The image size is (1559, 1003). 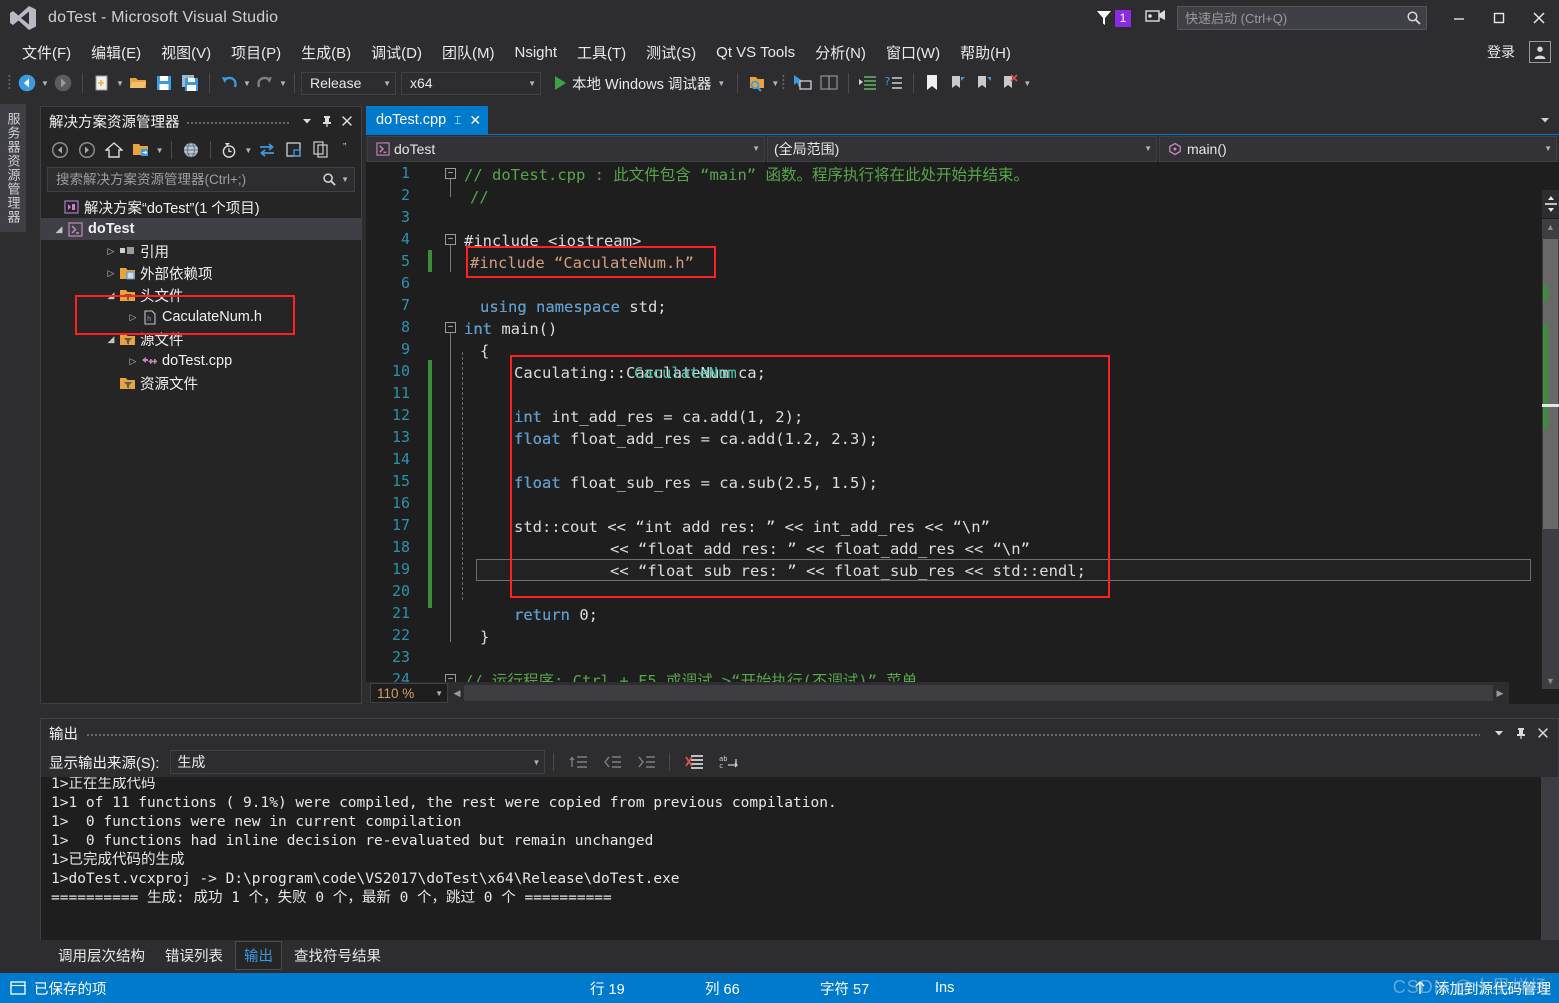 What do you see at coordinates (348, 83) in the screenshot?
I see `configuration-combo: Release ▼` at bounding box center [348, 83].